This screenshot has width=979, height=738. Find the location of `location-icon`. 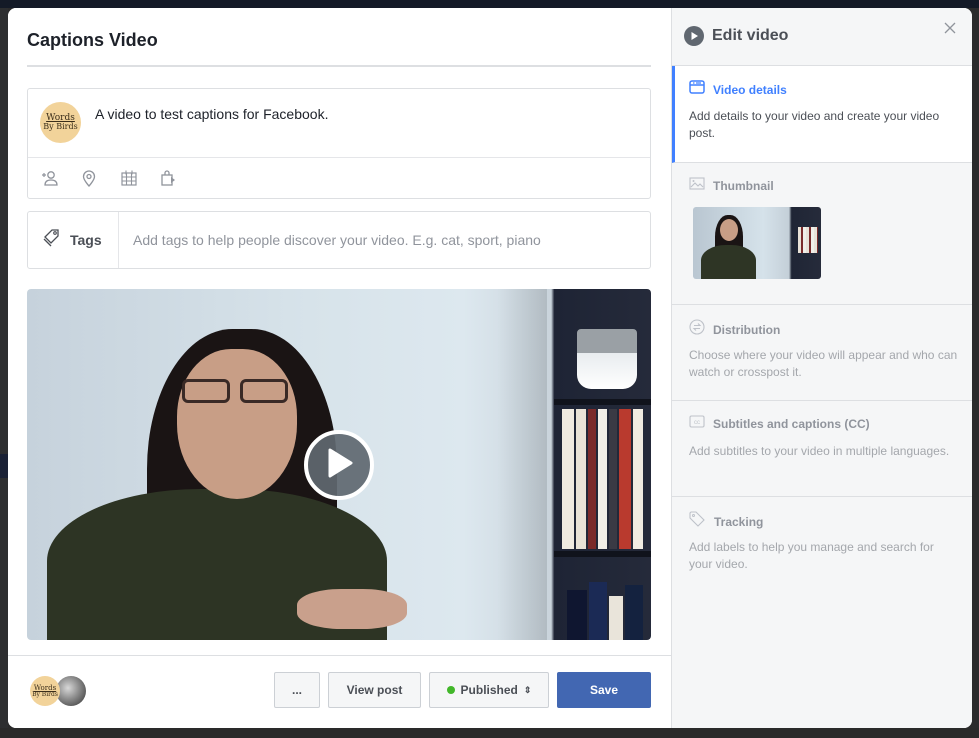

location-icon is located at coordinates (89, 178).